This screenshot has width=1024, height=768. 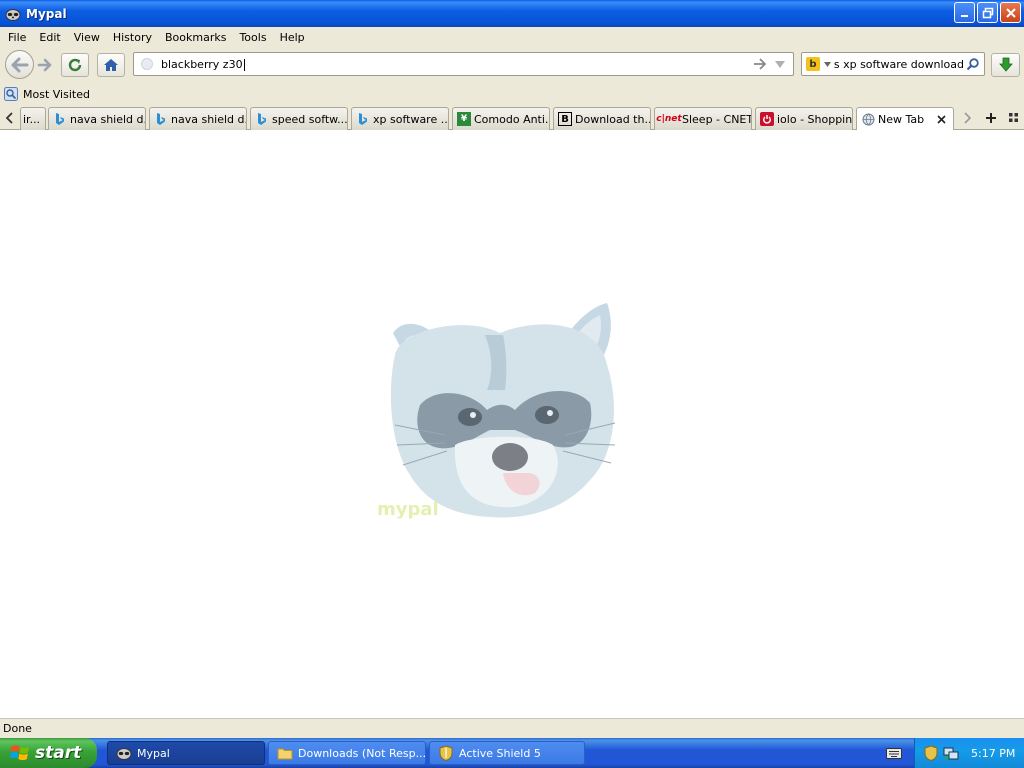 I want to click on menu-tools: Tools, so click(x=254, y=37).